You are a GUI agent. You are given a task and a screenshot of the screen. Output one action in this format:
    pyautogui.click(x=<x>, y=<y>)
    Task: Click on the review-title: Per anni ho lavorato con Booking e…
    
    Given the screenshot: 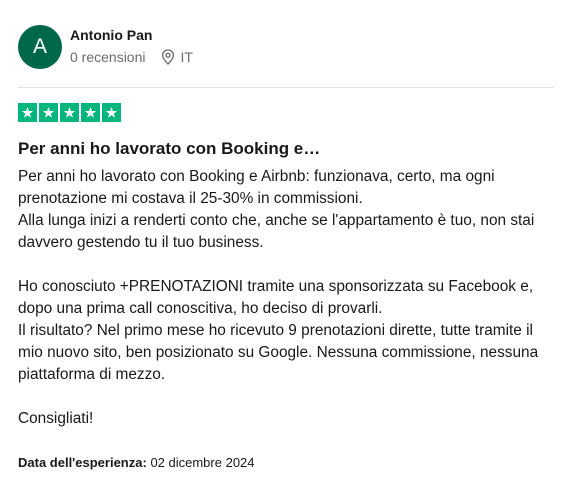 What is the action you would take?
    pyautogui.click(x=169, y=149)
    